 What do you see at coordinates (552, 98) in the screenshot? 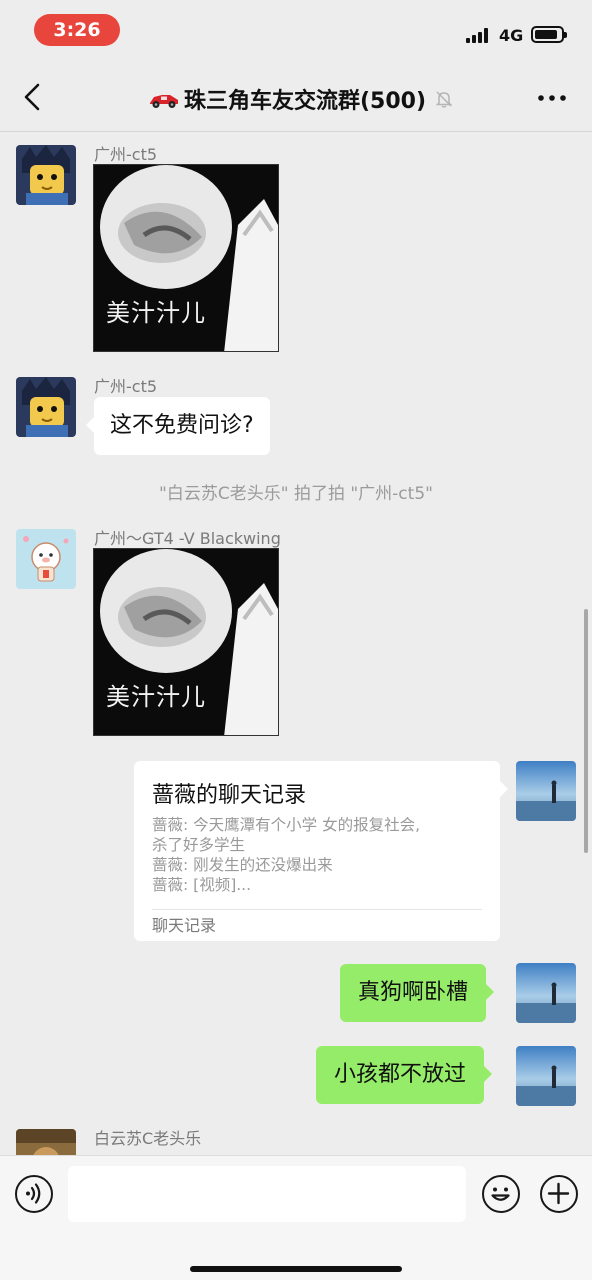
I see `more-dots-icon` at bounding box center [552, 98].